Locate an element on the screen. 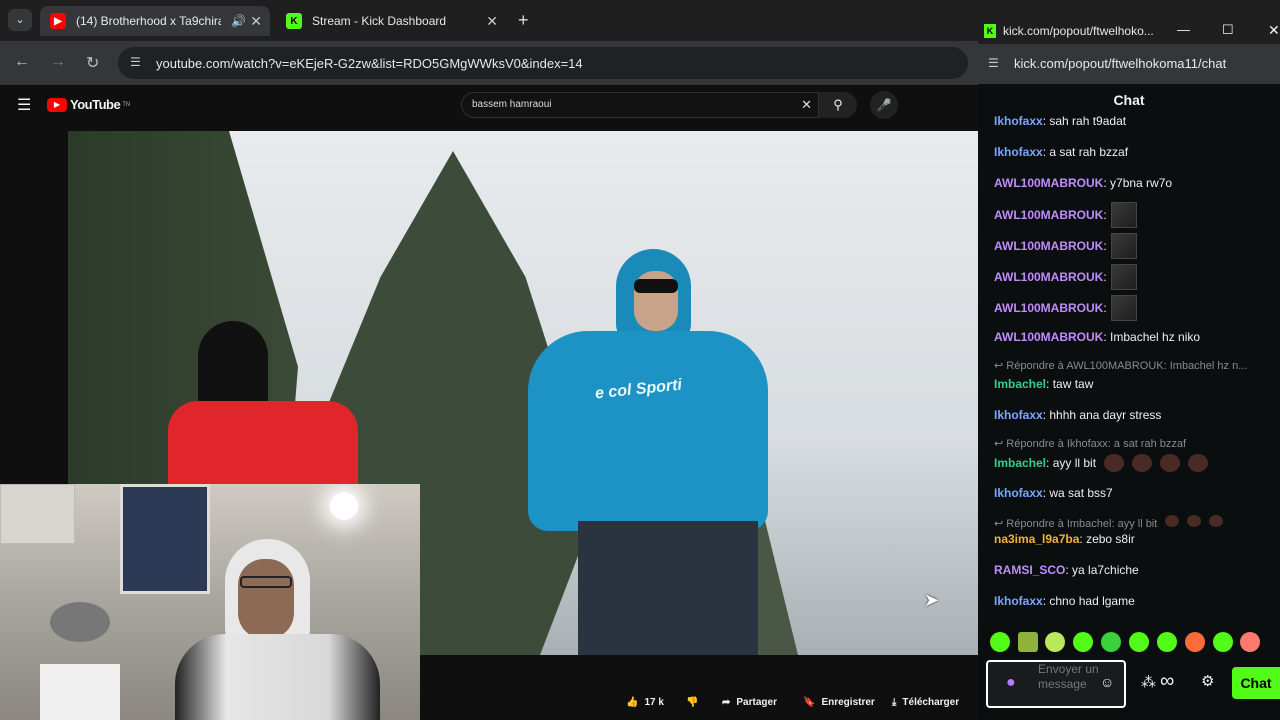 This screenshot has width=1280, height=720. share-button: ➦ Partager is located at coordinates (749, 702).